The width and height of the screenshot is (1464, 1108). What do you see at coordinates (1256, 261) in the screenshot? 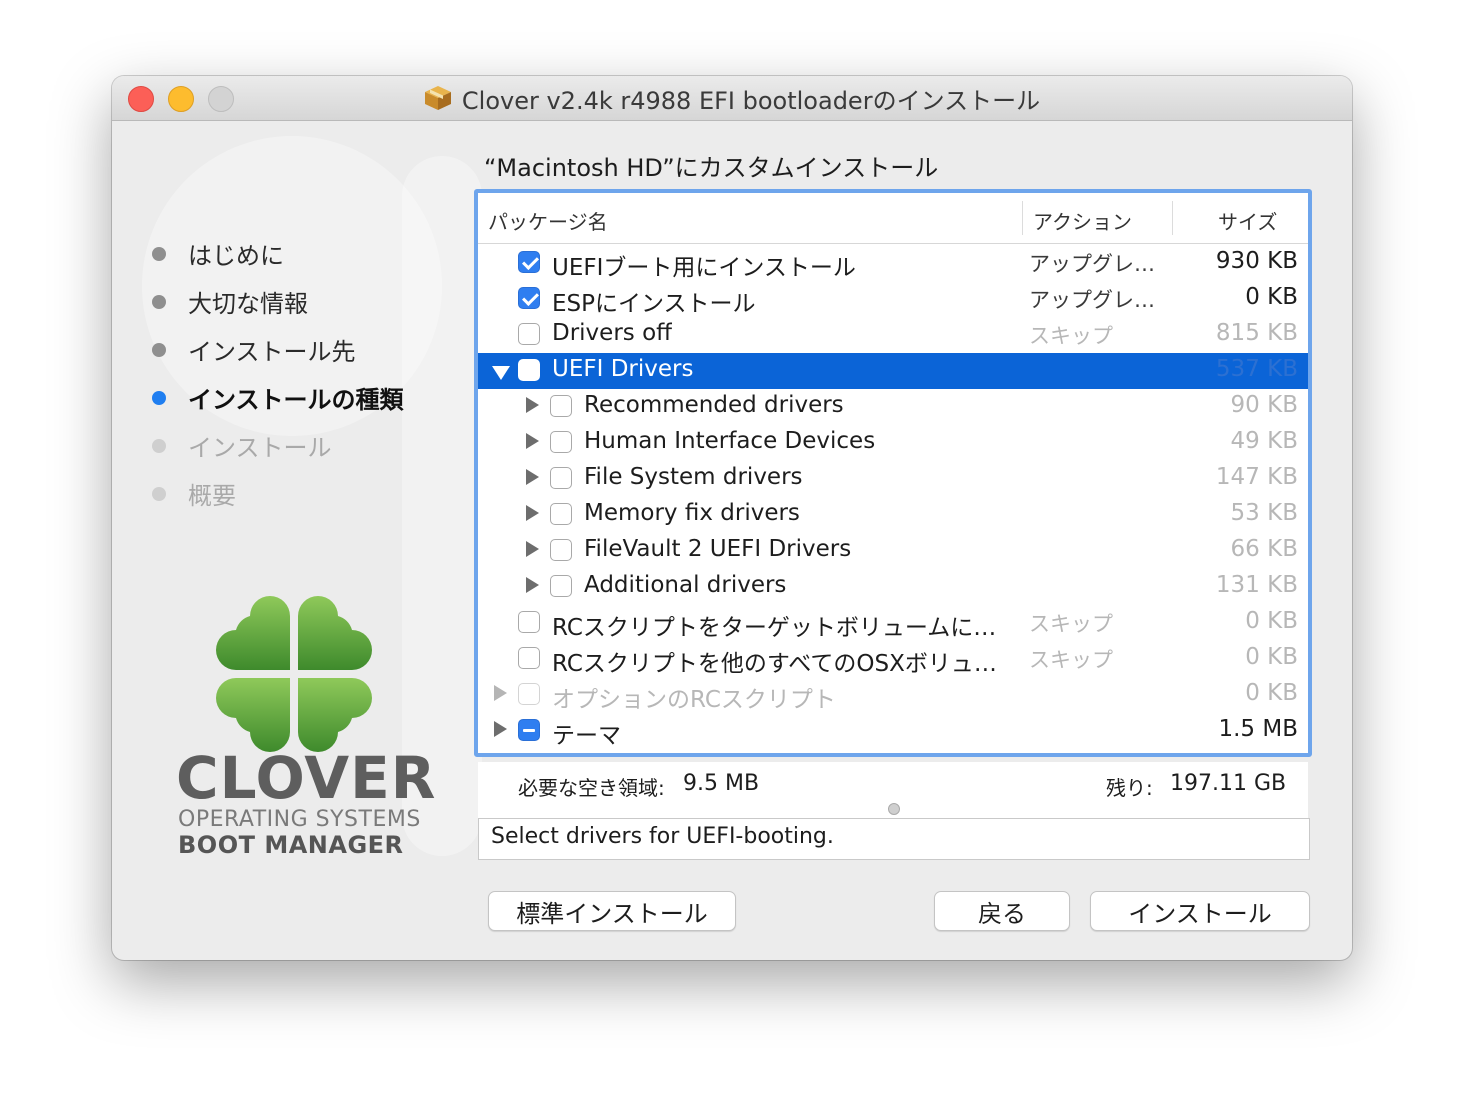
I see `package-size: 930 KB` at bounding box center [1256, 261].